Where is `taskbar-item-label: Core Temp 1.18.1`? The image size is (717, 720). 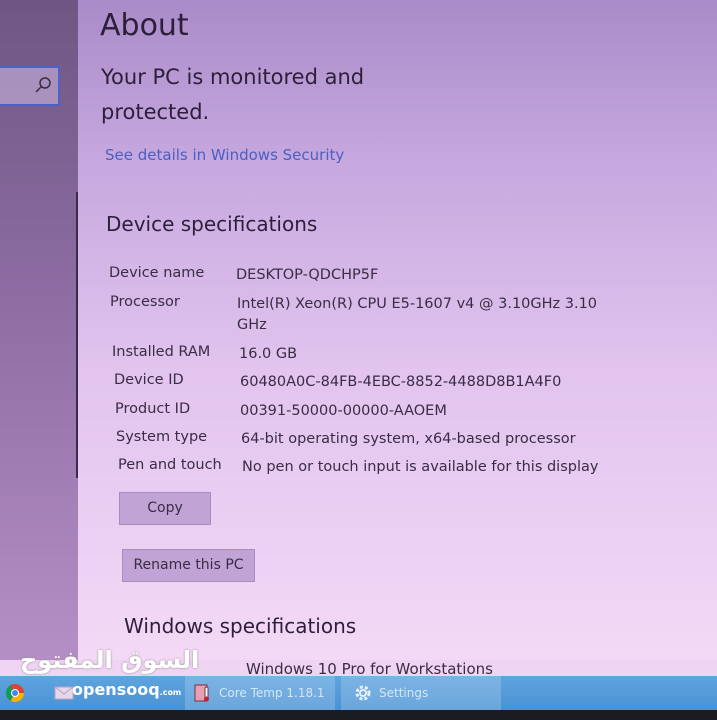 taskbar-item-label: Core Temp 1.18.1 is located at coordinates (272, 693).